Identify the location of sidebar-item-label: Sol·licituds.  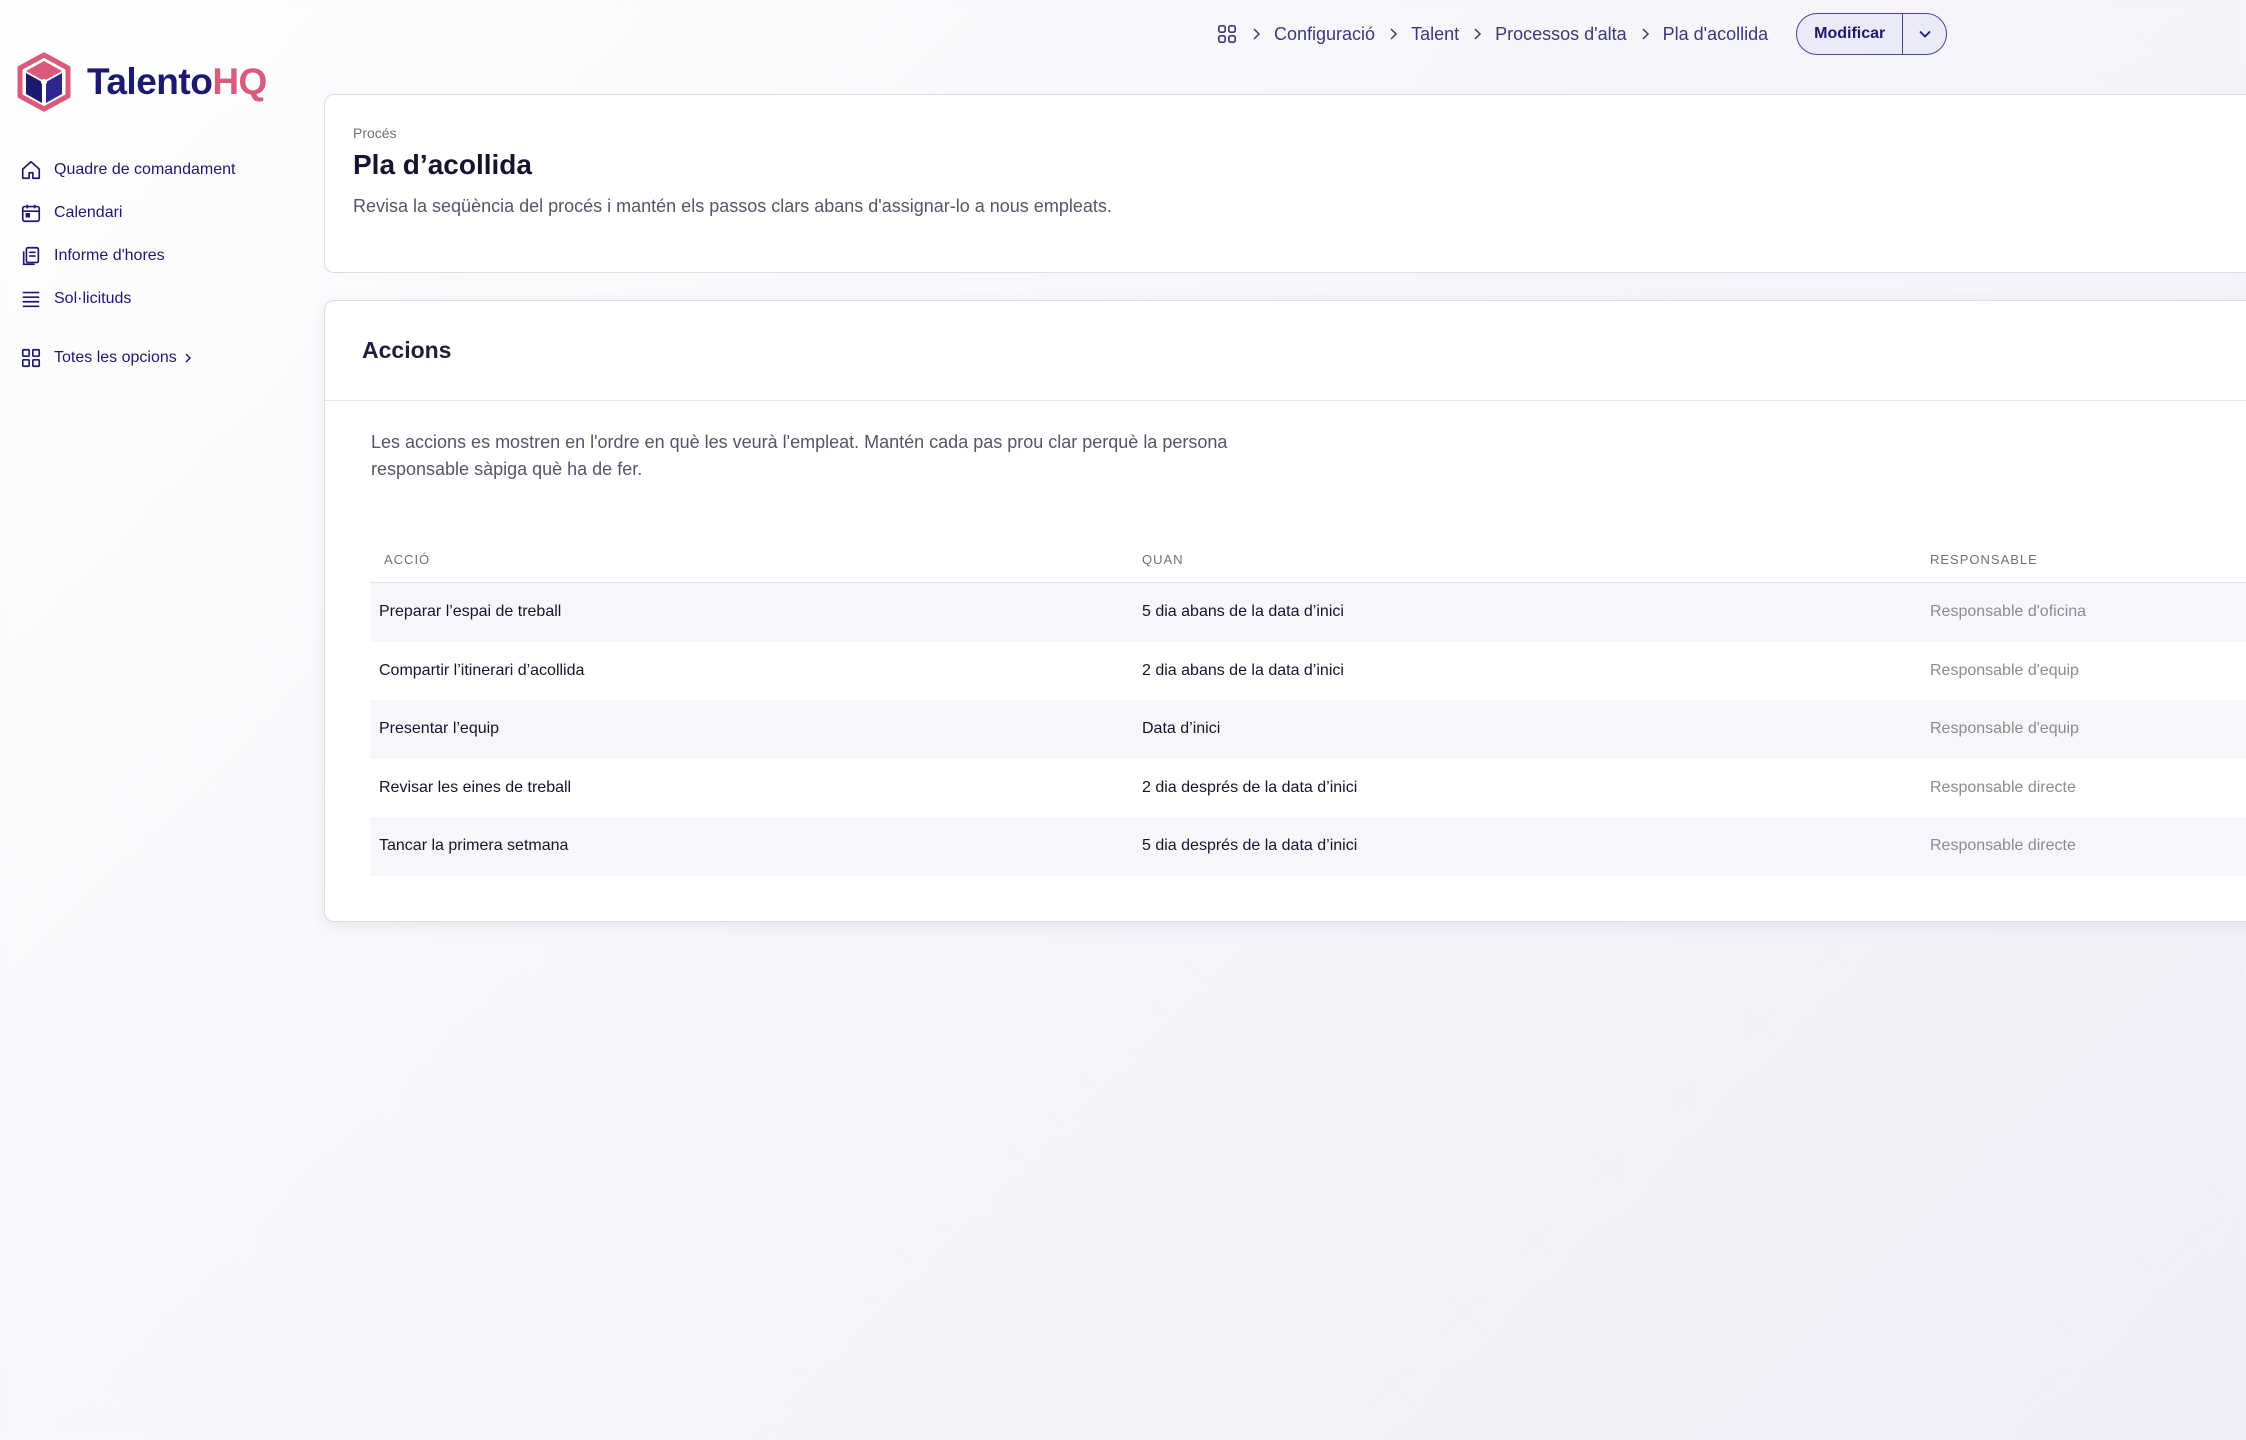
(93, 298).